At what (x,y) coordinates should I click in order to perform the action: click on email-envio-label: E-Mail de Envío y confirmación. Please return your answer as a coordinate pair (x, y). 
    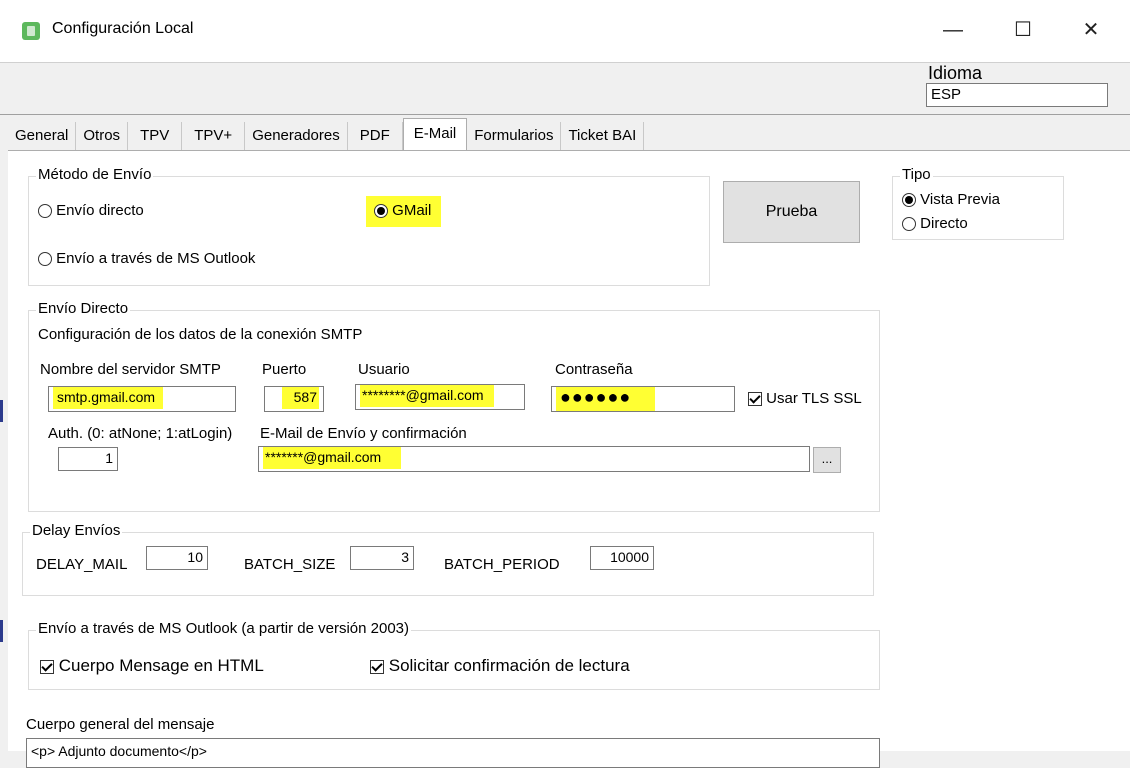
    Looking at the image, I should click on (363, 433).